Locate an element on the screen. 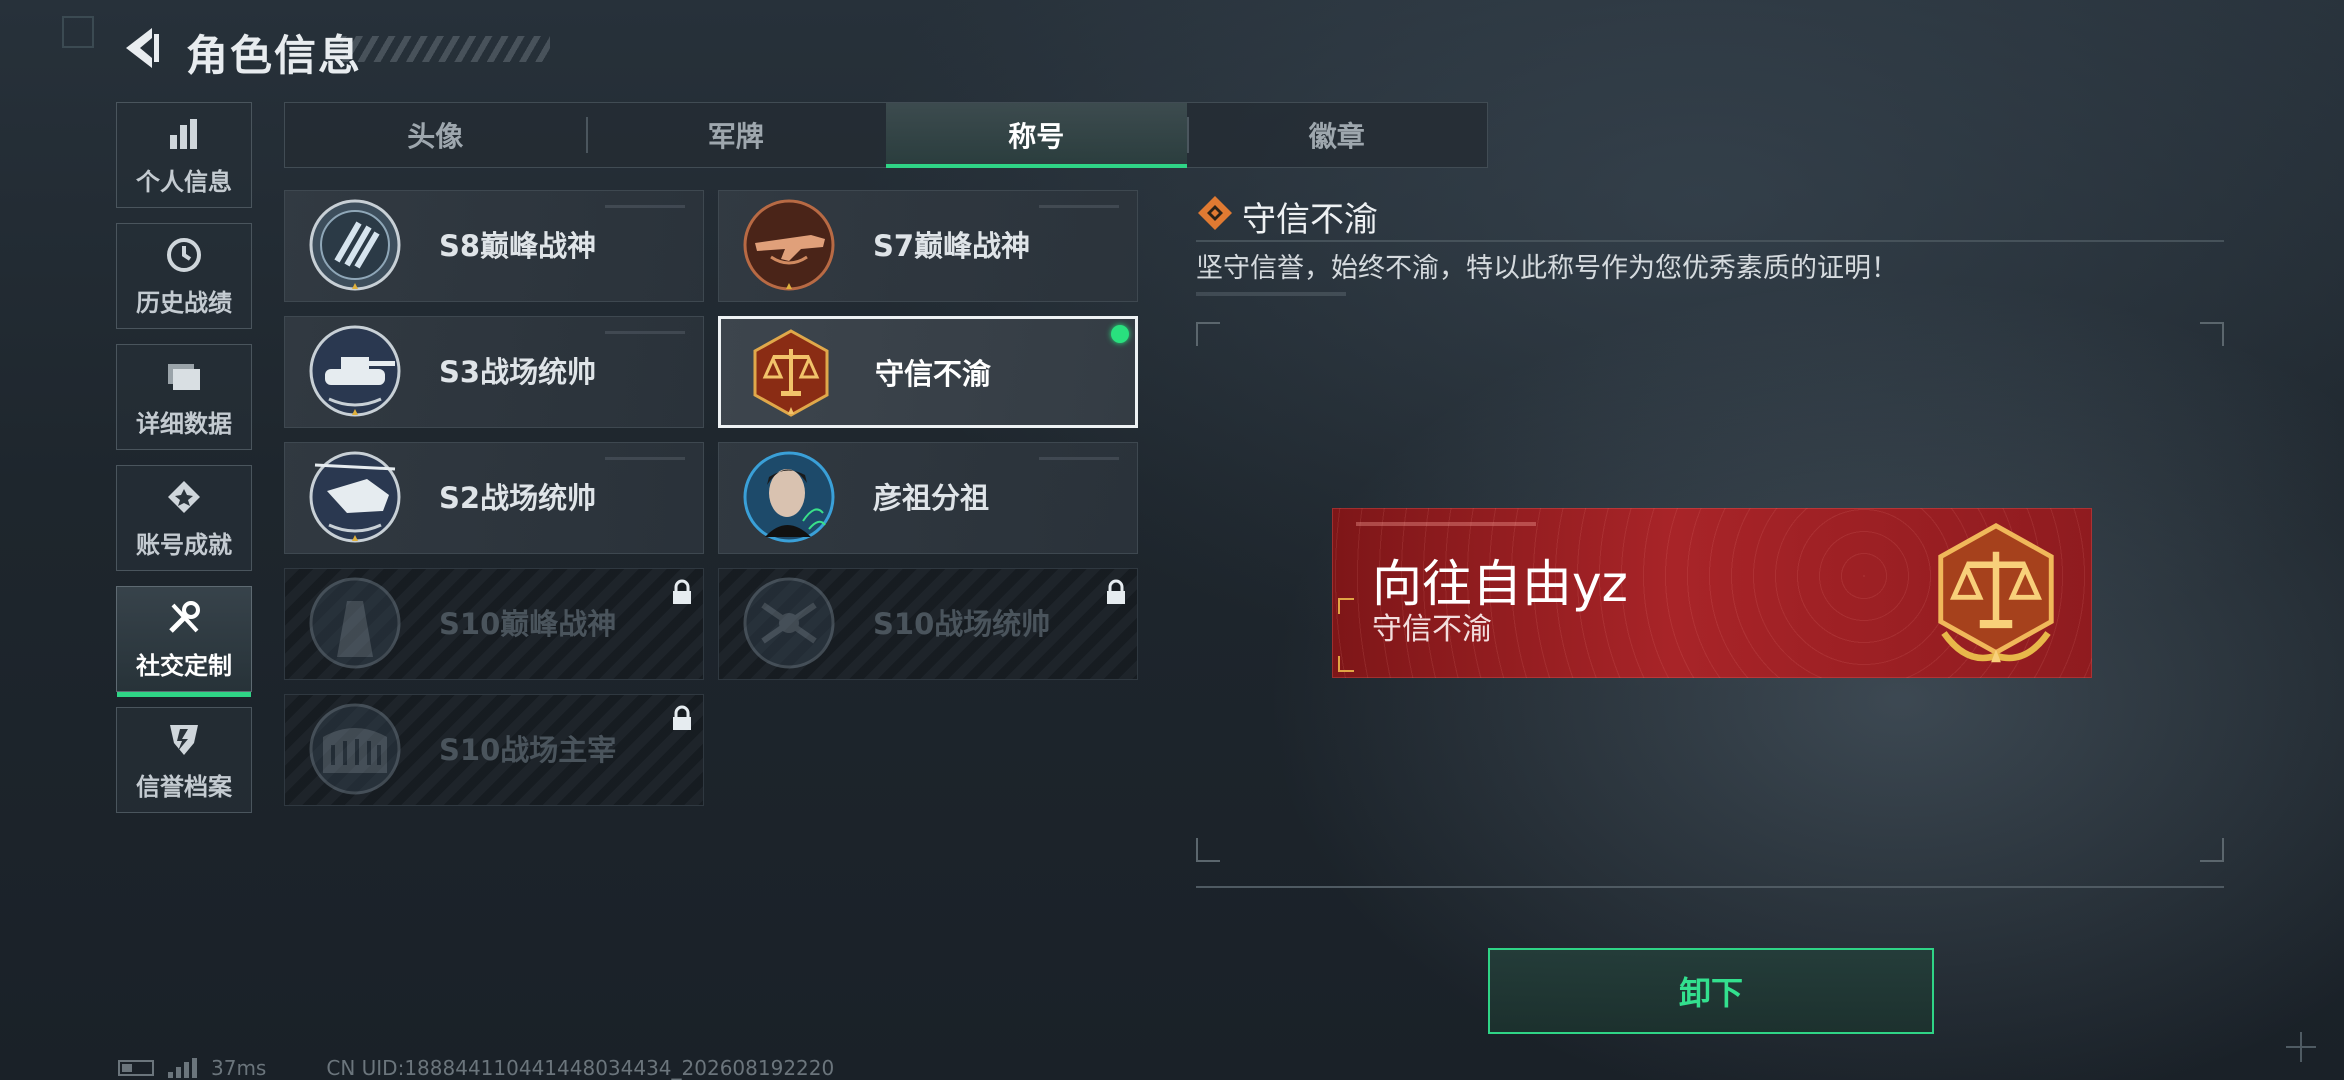 This screenshot has width=2344, height=1080. nav-label: 详细数据 is located at coordinates (184, 423).